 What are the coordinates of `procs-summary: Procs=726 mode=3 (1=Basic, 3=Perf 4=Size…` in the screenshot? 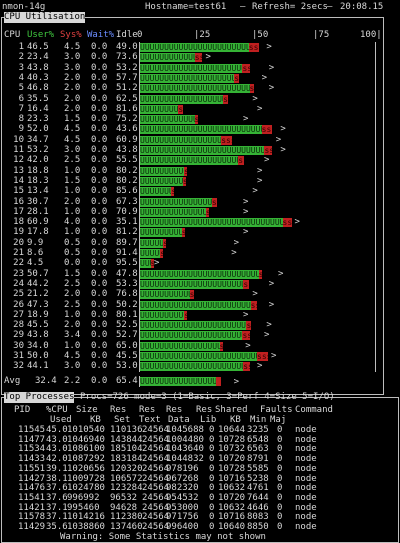 It's located at (207, 397).